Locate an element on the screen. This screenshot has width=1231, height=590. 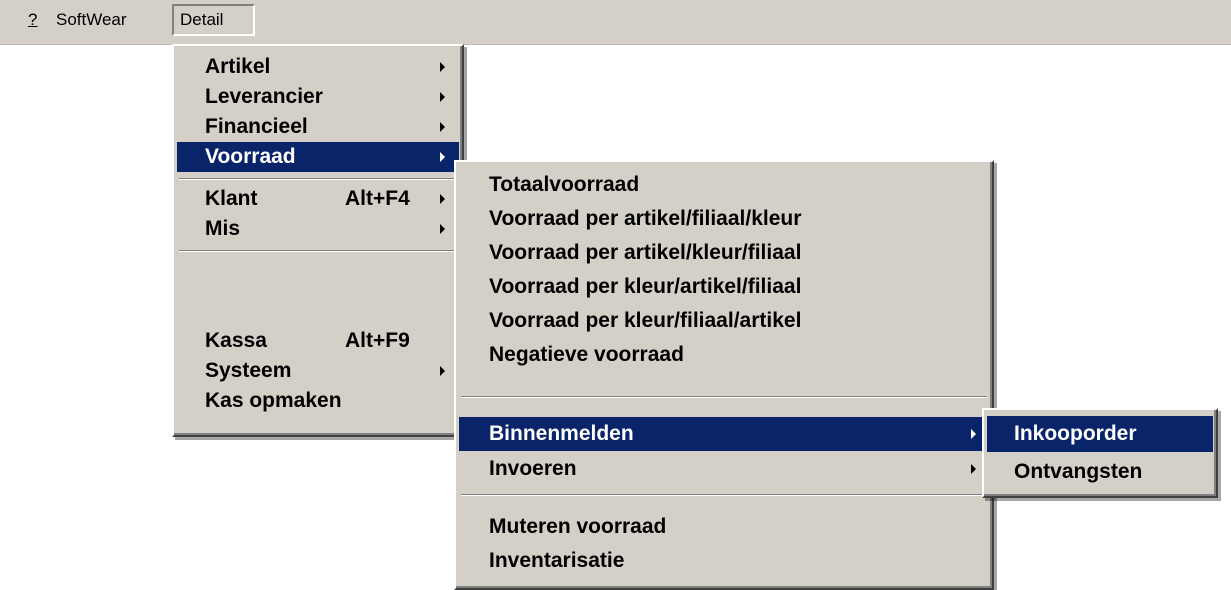
menu-item-muteren-voorraad: Muteren voorraad is located at coordinates (724, 527).